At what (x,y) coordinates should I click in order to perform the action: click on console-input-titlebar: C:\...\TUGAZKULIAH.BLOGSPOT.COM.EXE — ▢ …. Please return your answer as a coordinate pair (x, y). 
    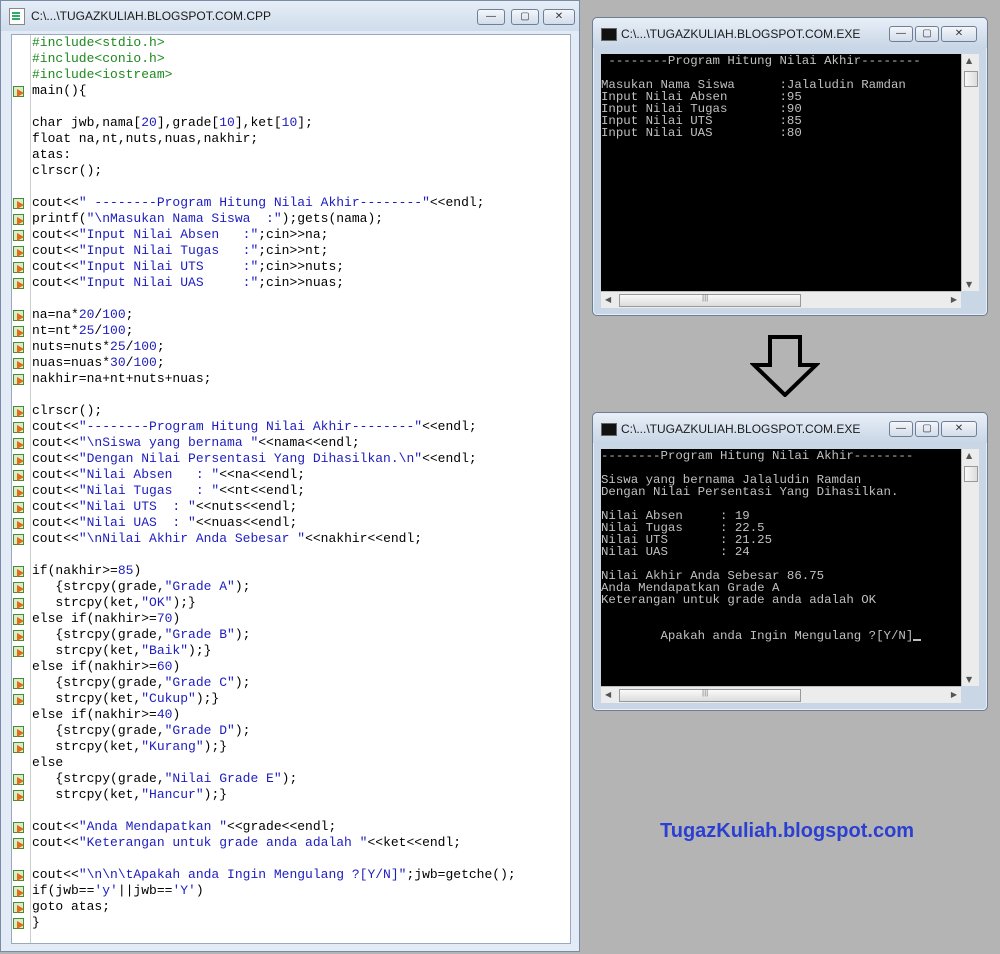
    Looking at the image, I should click on (790, 33).